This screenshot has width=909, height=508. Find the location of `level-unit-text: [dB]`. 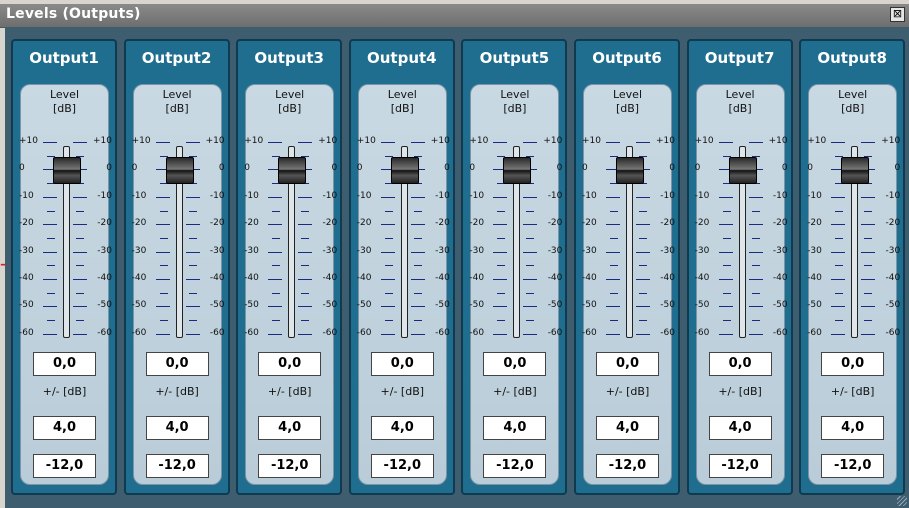

level-unit-text: [dB] is located at coordinates (177, 108).